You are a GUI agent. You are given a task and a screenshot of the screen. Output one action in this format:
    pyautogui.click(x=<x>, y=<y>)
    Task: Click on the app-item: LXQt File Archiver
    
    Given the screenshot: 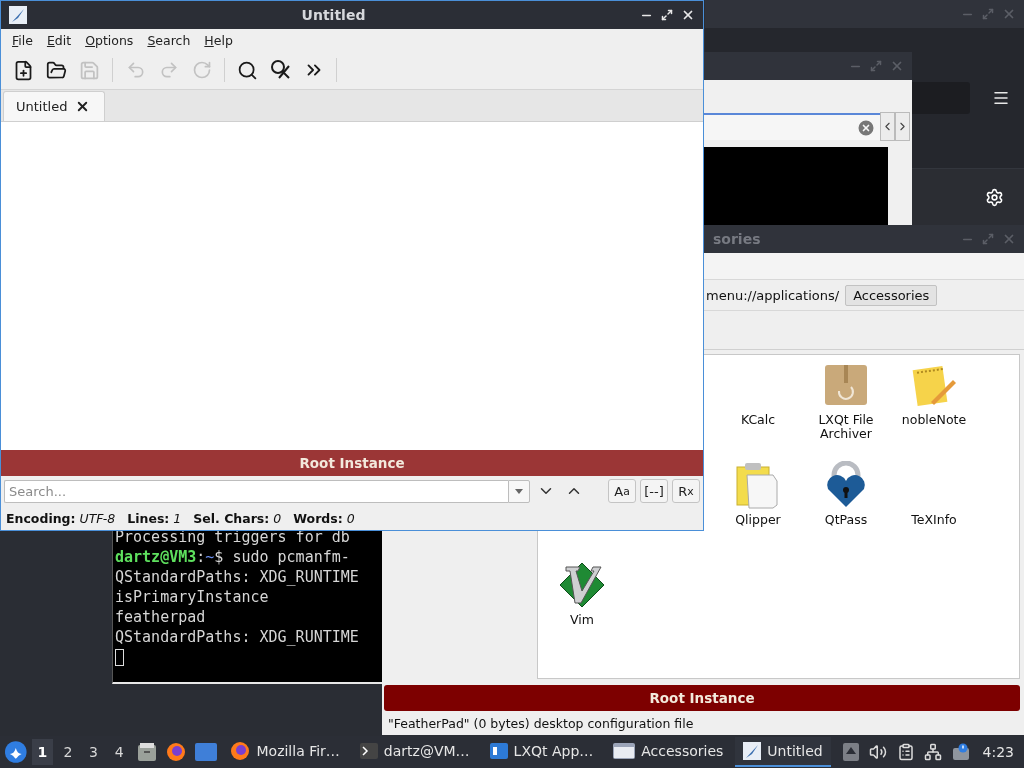 What is the action you would take?
    pyautogui.click(x=846, y=411)
    